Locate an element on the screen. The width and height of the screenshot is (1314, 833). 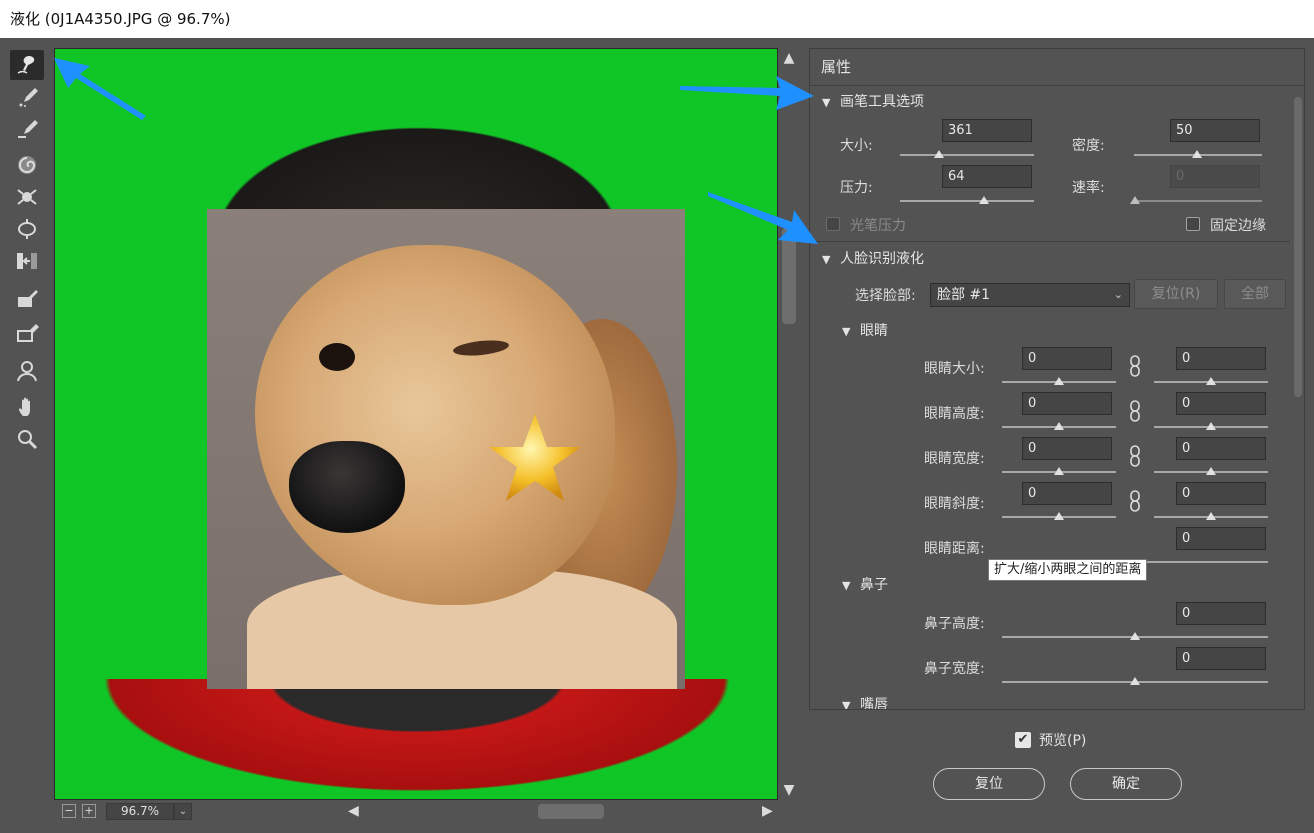
hand-tool is located at coordinates (27, 407).